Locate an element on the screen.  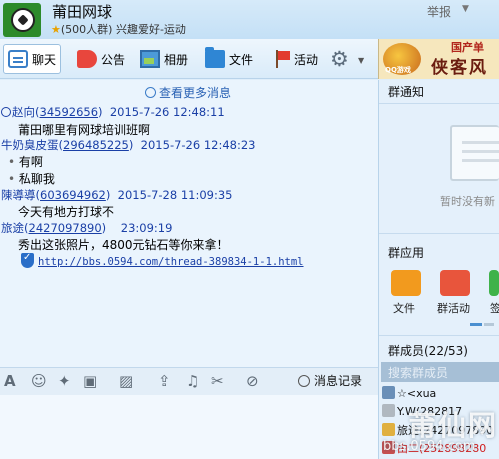
member-item: ☆<xua is located at coordinates (440, 393).